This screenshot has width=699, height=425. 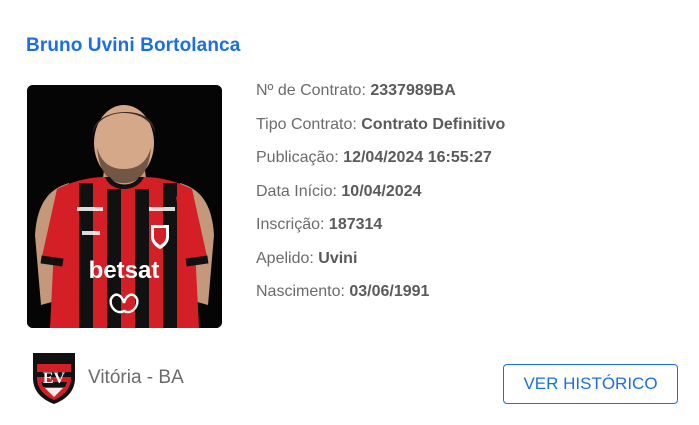 What do you see at coordinates (296, 191) in the screenshot?
I see `detail-label: Data Início:` at bounding box center [296, 191].